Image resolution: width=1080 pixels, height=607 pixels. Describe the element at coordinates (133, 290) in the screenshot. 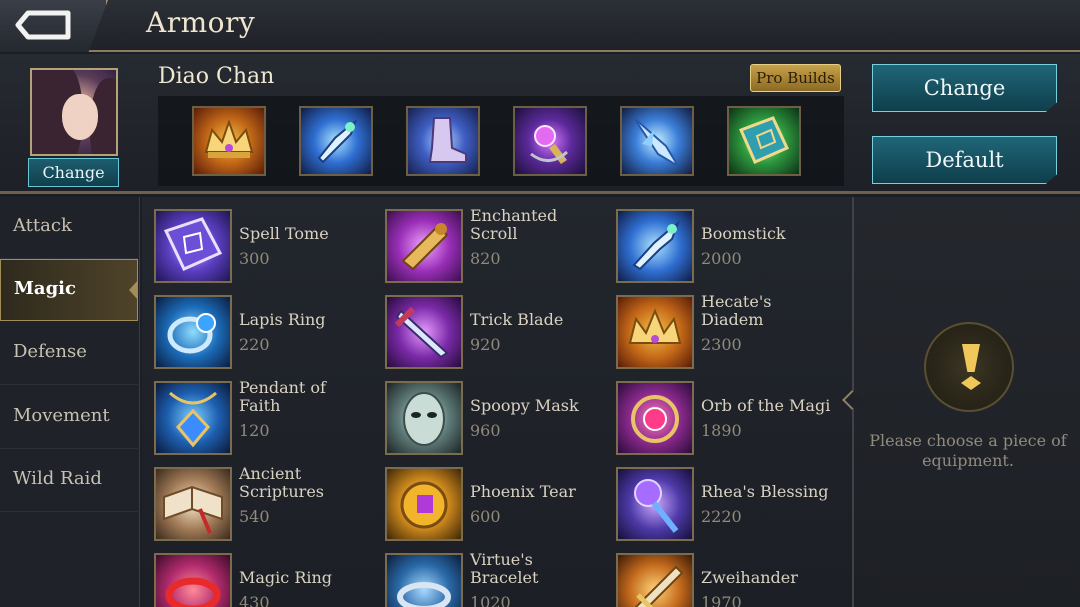

I see `selected-arrow-icon` at that location.